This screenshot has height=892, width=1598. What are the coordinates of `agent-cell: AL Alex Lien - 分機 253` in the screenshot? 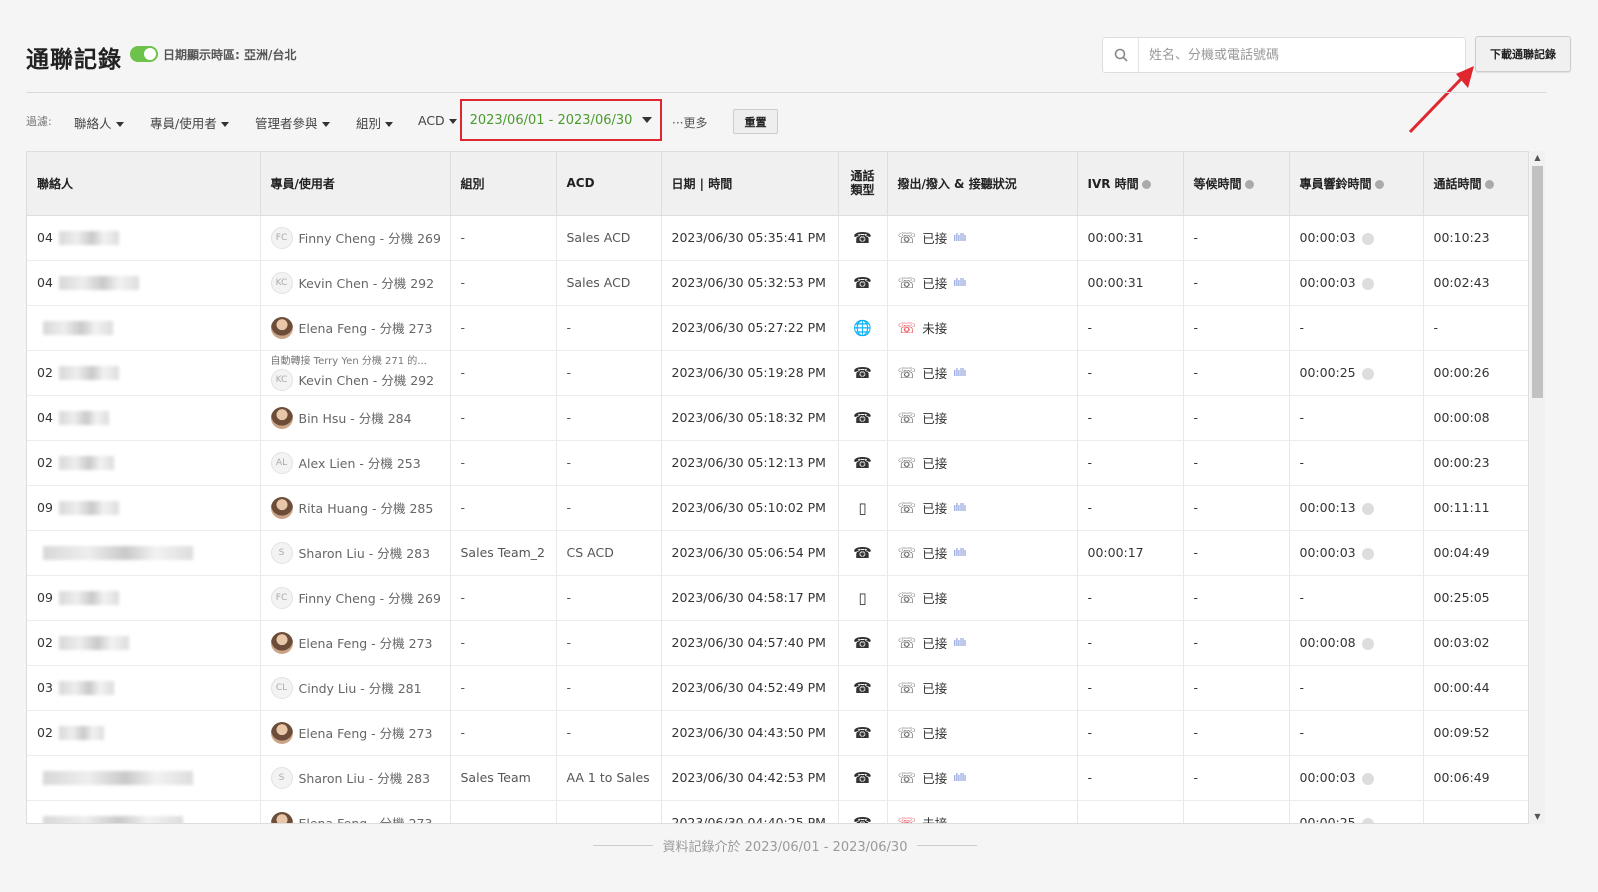 It's located at (355, 462).